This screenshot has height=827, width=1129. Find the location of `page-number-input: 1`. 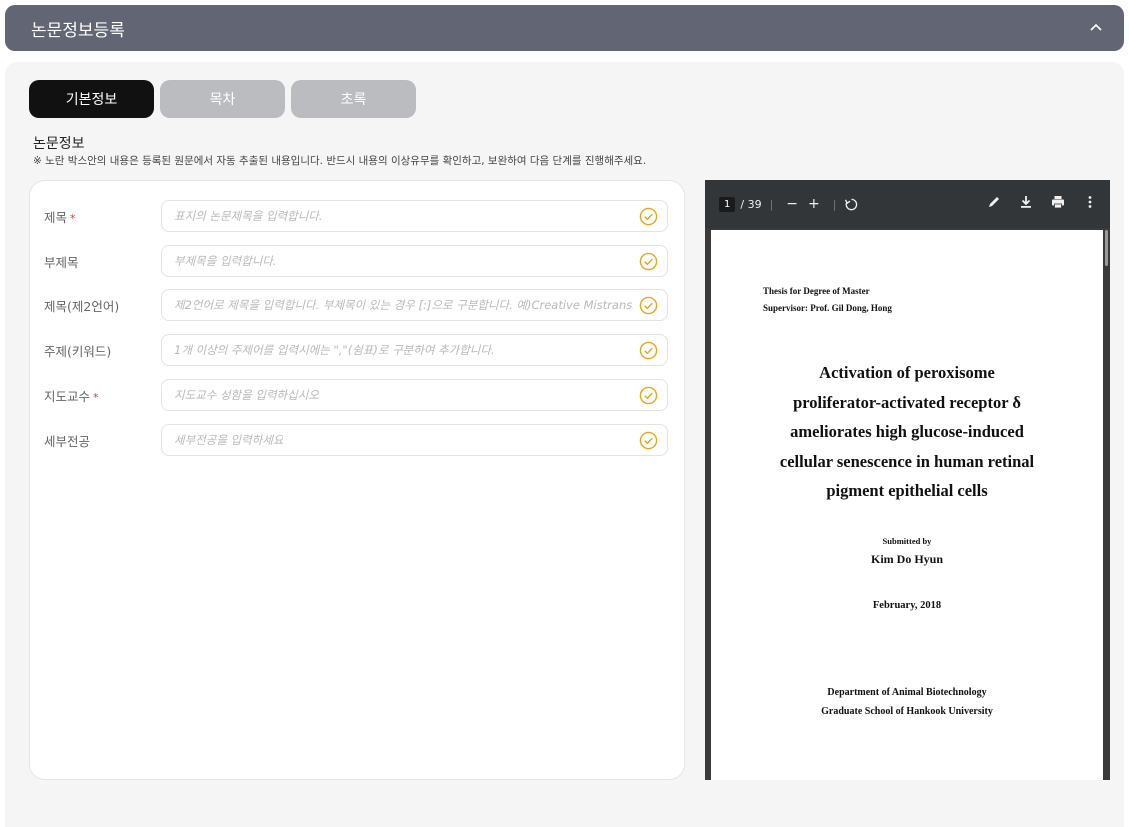

page-number-input: 1 is located at coordinates (727, 204).